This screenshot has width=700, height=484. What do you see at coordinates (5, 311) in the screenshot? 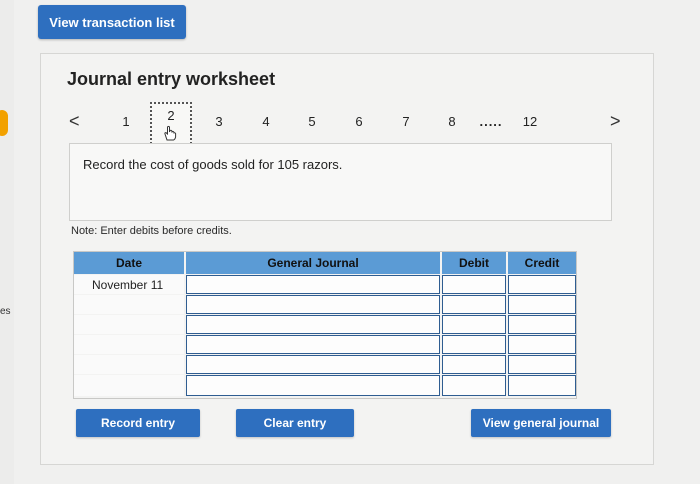
I see `left-edge-text: es` at bounding box center [5, 311].